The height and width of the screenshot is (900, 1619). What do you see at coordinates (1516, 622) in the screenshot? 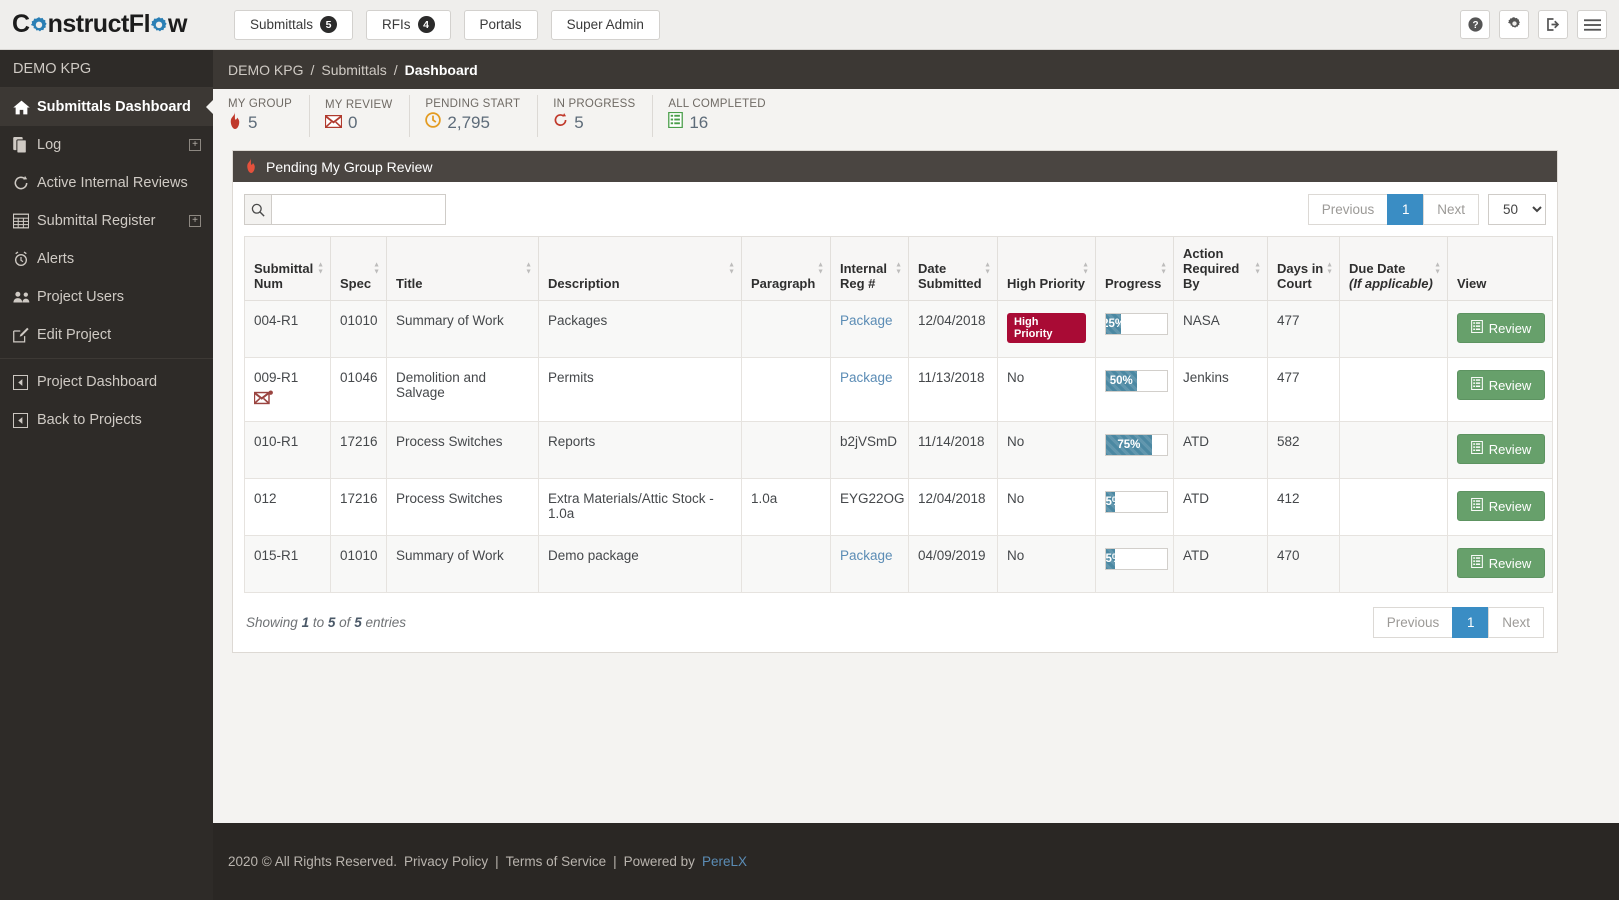
I see `pagination-next-bottom: Next` at bounding box center [1516, 622].